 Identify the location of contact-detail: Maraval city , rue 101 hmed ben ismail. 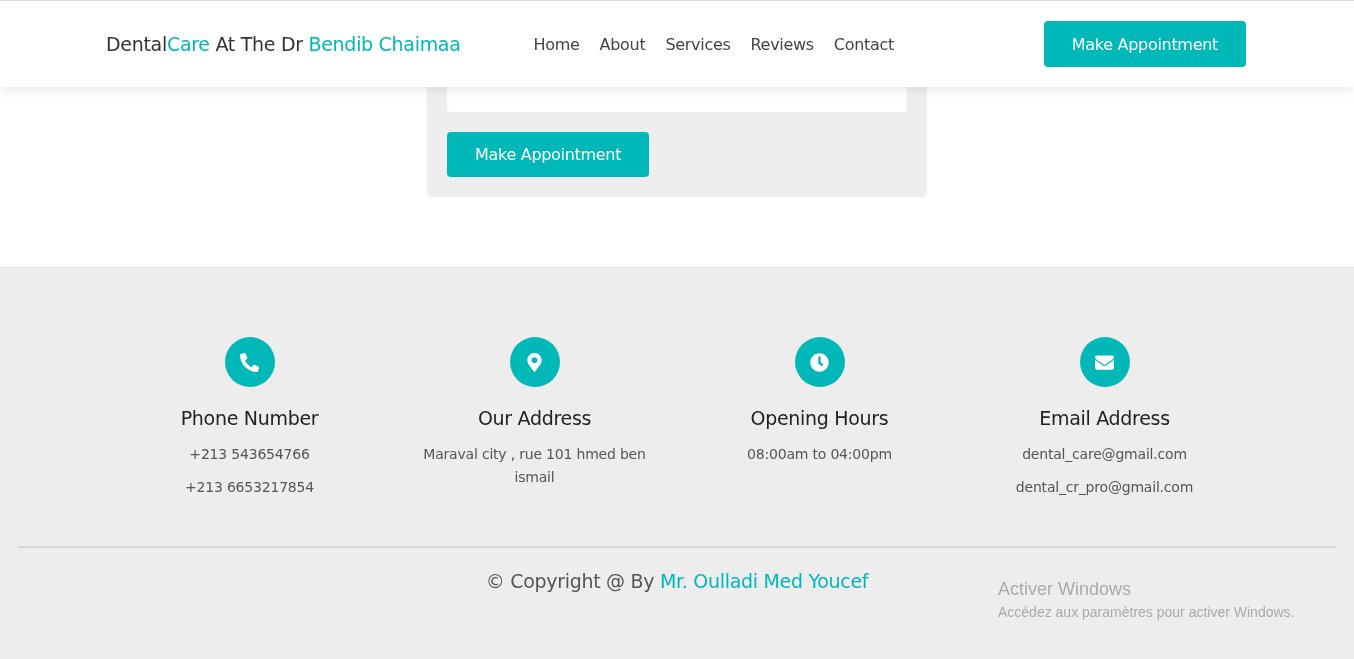
(534, 466).